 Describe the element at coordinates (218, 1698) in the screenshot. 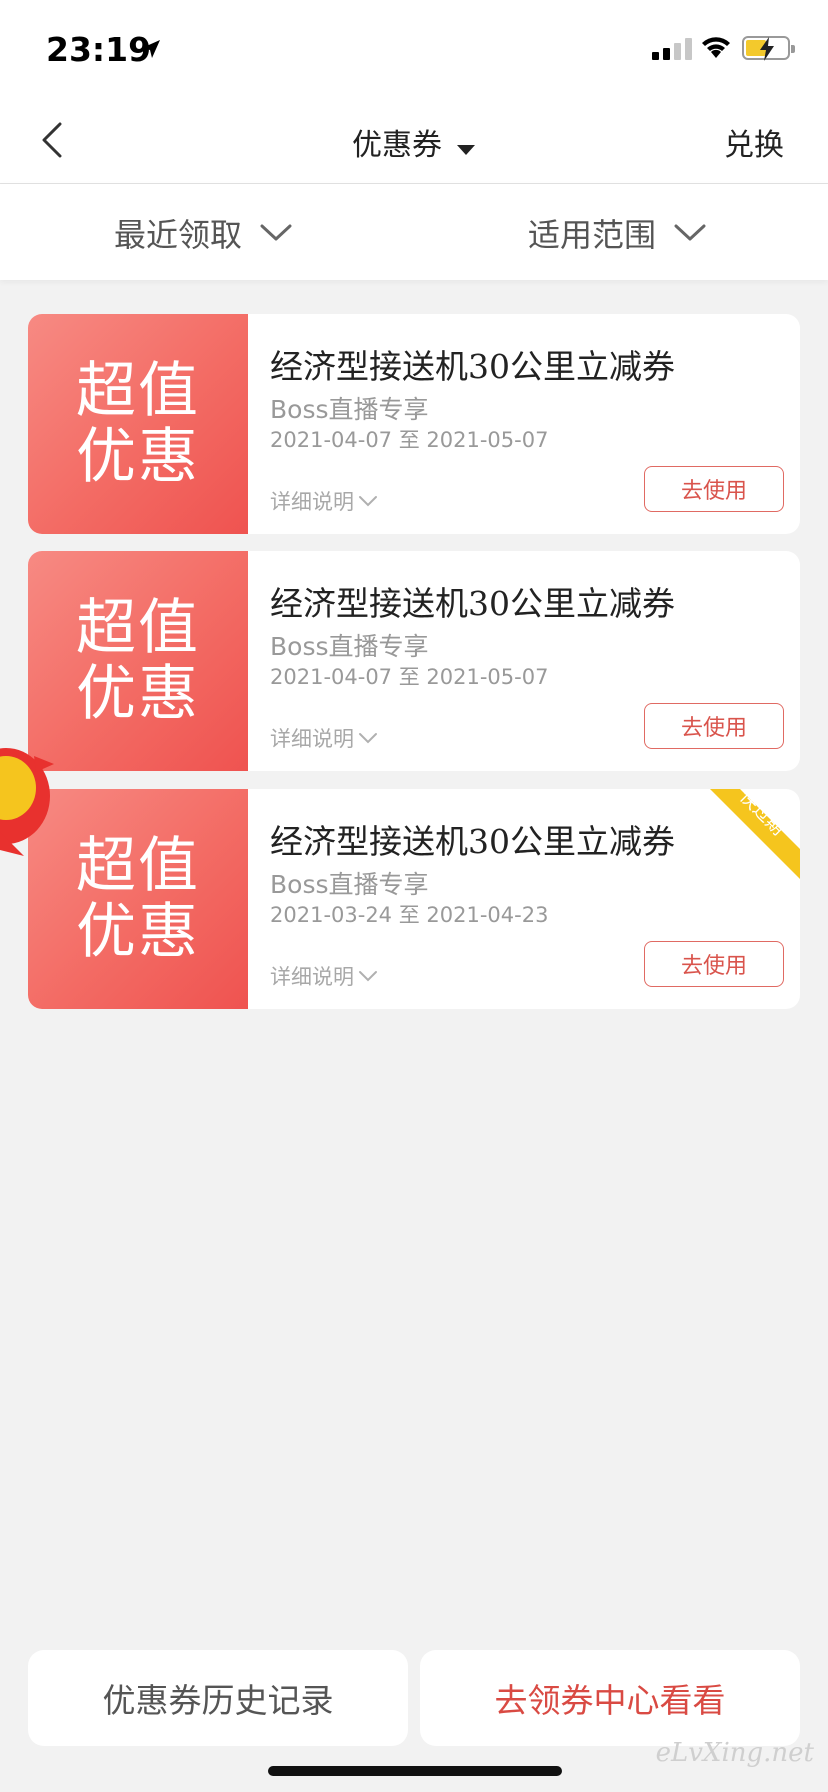

I see `coupon-history-button: 优惠券历史记录` at that location.